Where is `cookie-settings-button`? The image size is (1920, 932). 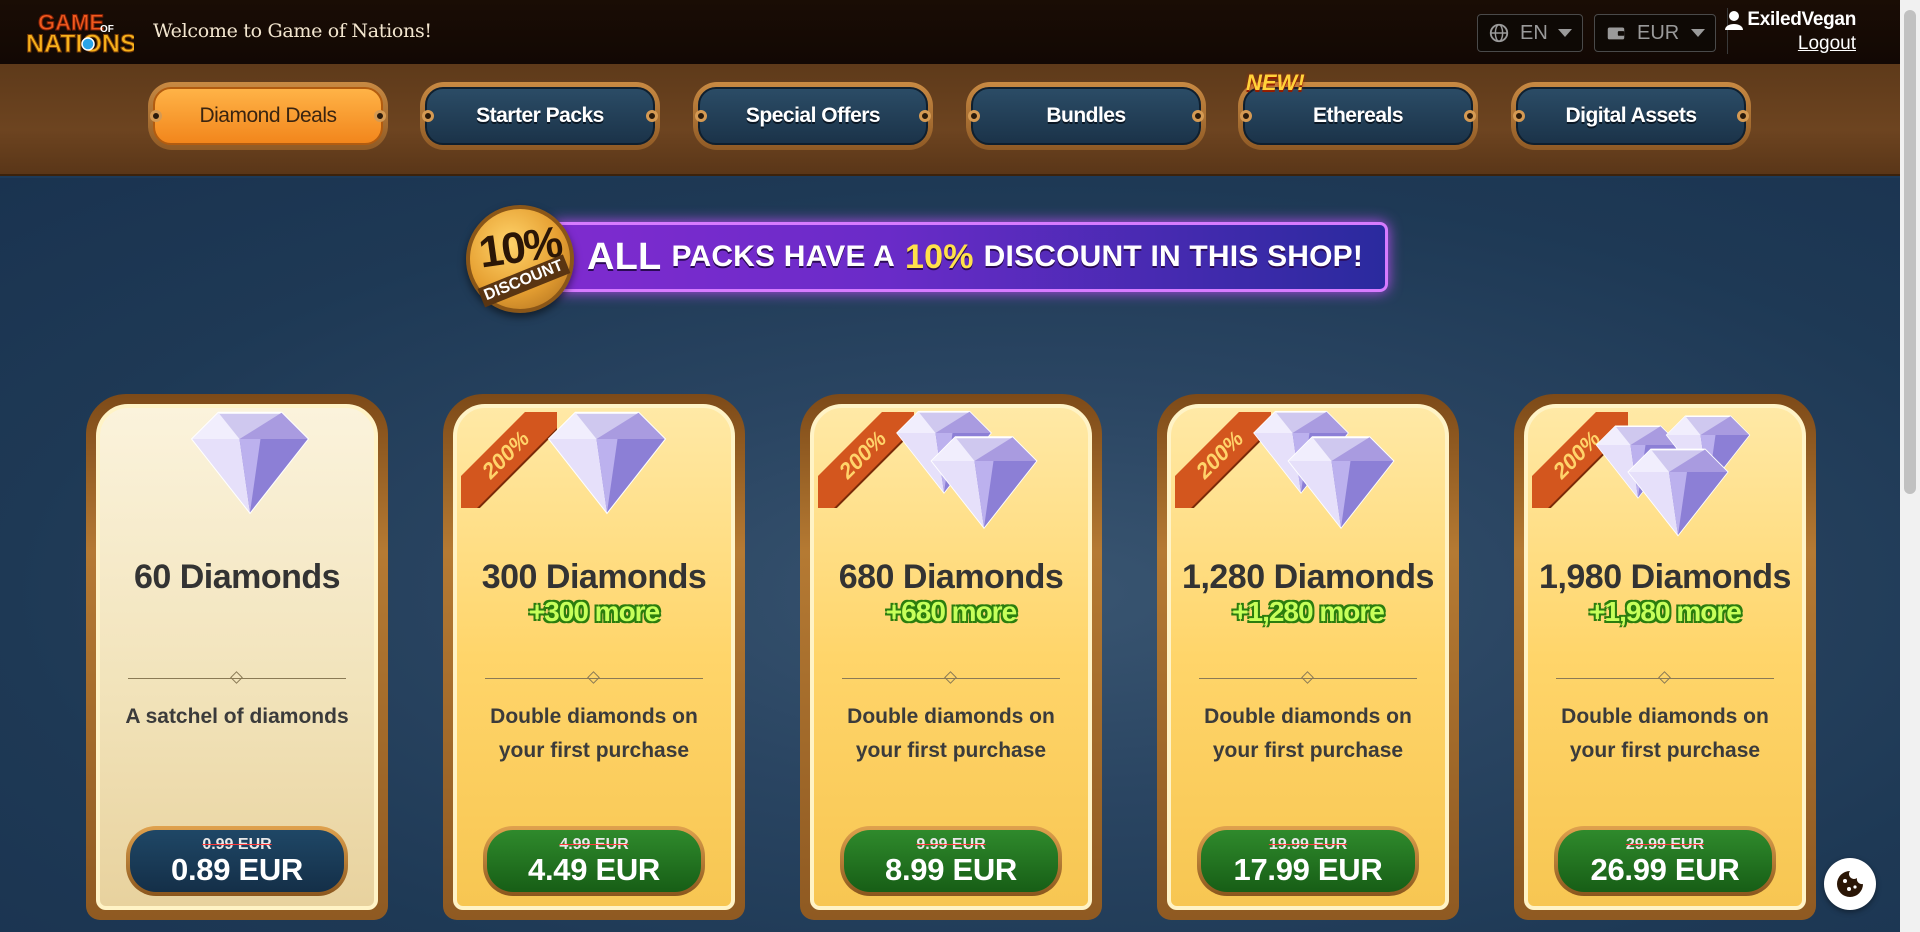
cookie-settings-button is located at coordinates (1850, 884).